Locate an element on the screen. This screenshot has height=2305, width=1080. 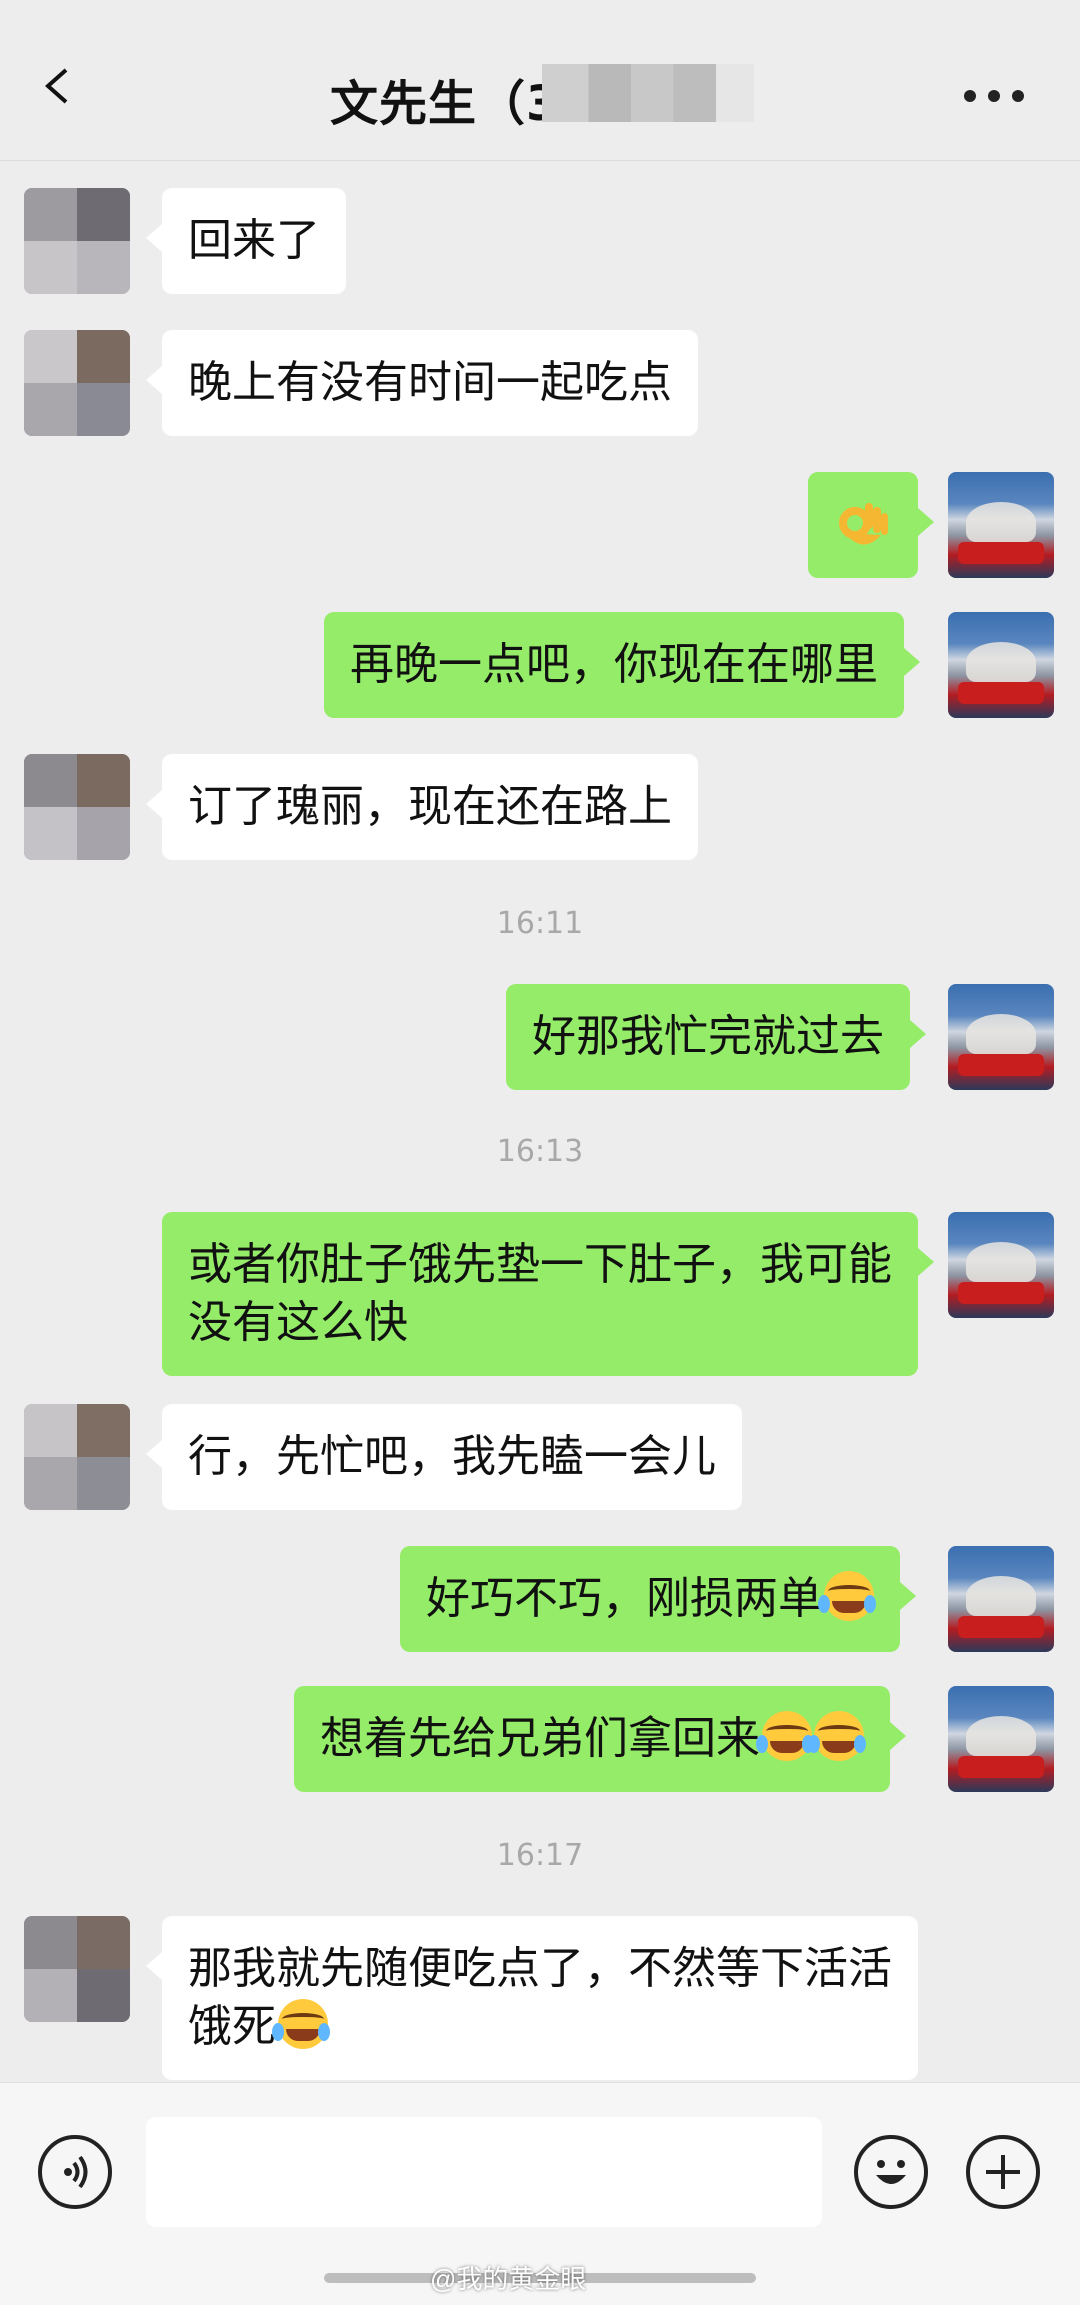
title-mosaic is located at coordinates (648, 93).